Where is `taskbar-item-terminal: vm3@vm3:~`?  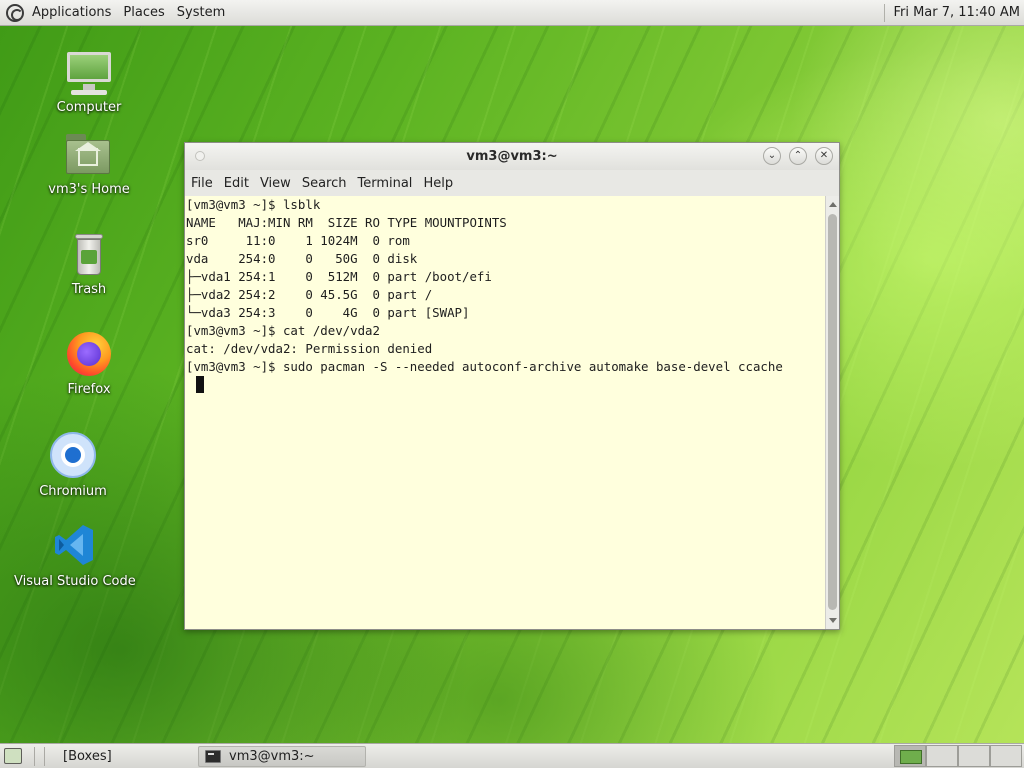 taskbar-item-terminal: vm3@vm3:~ is located at coordinates (282, 756).